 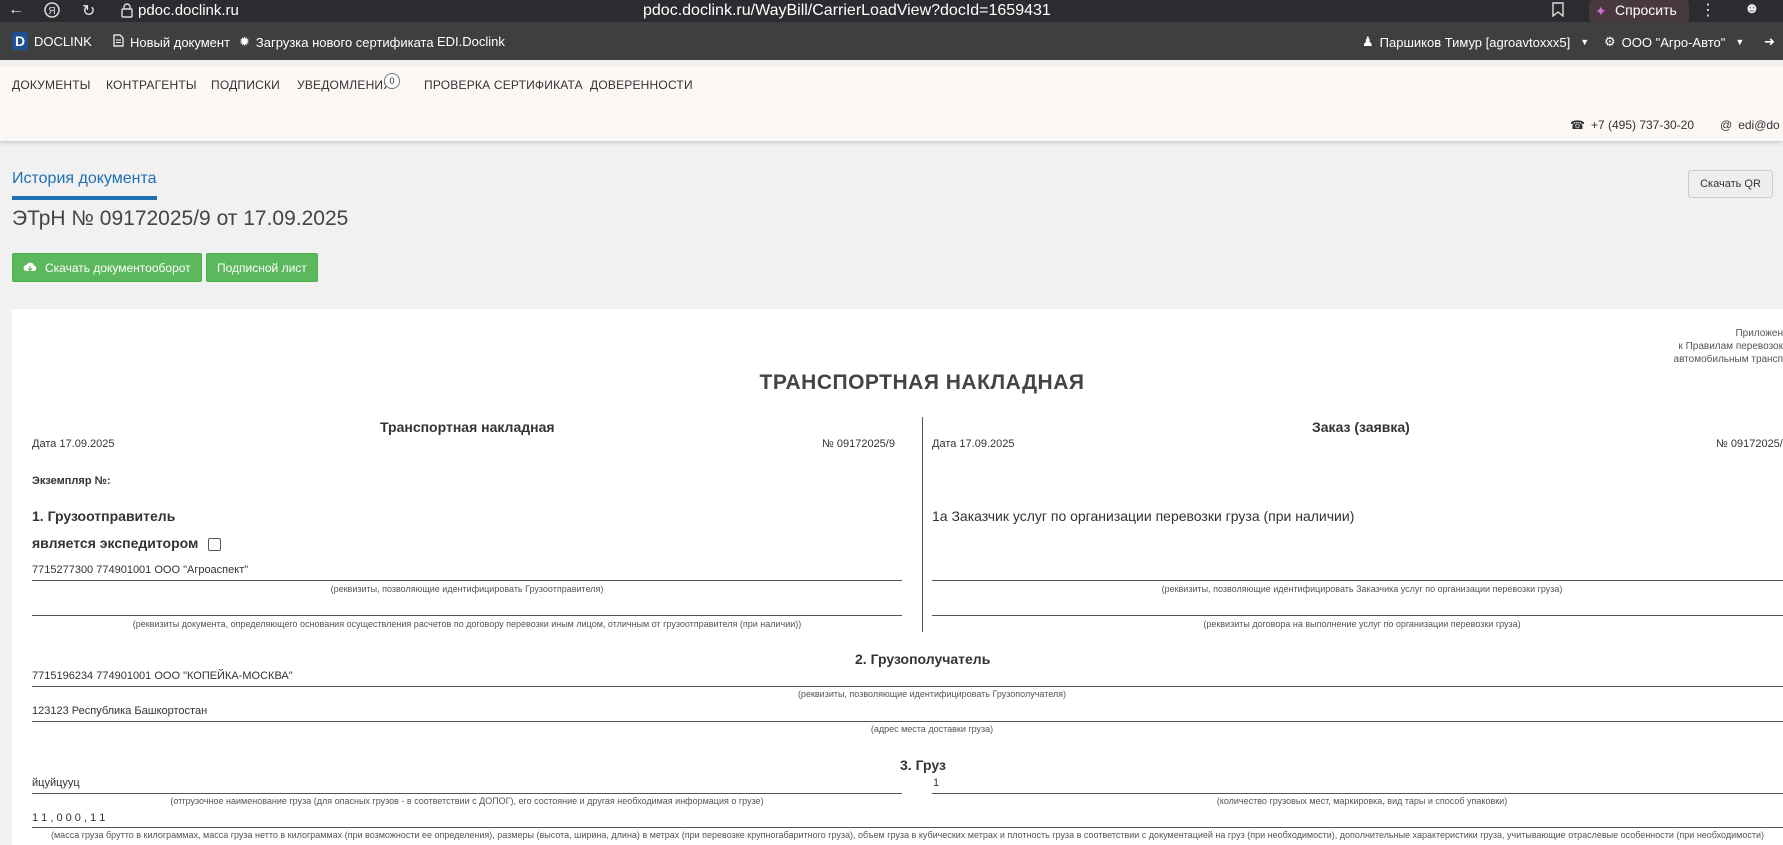 I want to click on at-icon: @, so click(x=1726, y=125).